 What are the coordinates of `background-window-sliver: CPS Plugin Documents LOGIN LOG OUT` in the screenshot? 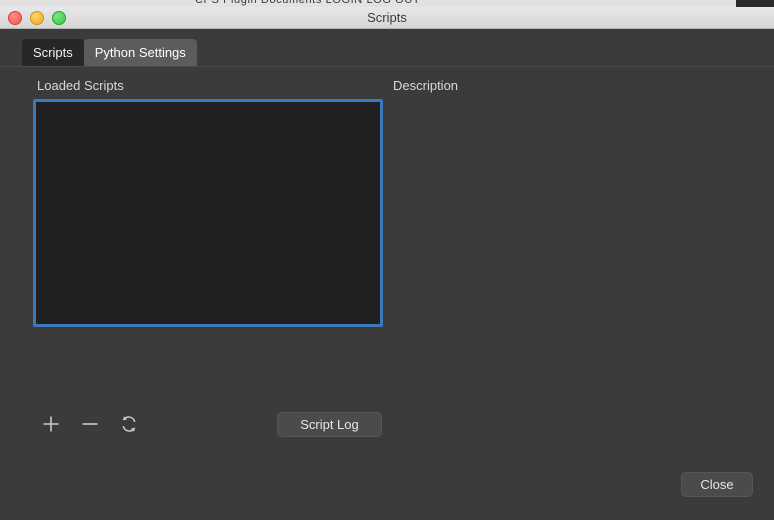 It's located at (387, 3).